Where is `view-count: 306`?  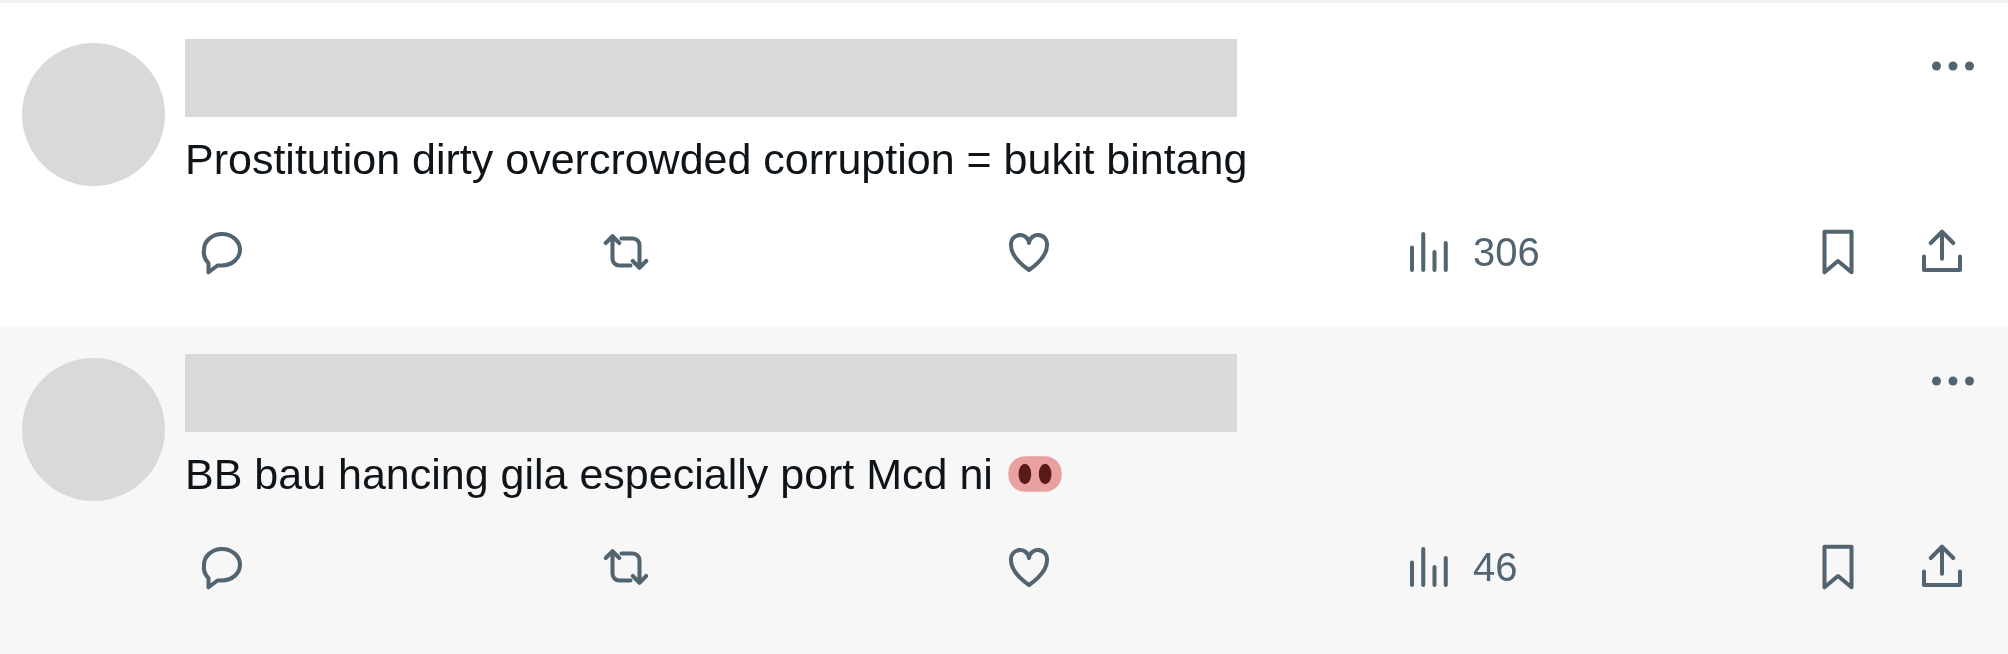 view-count: 306 is located at coordinates (1506, 252).